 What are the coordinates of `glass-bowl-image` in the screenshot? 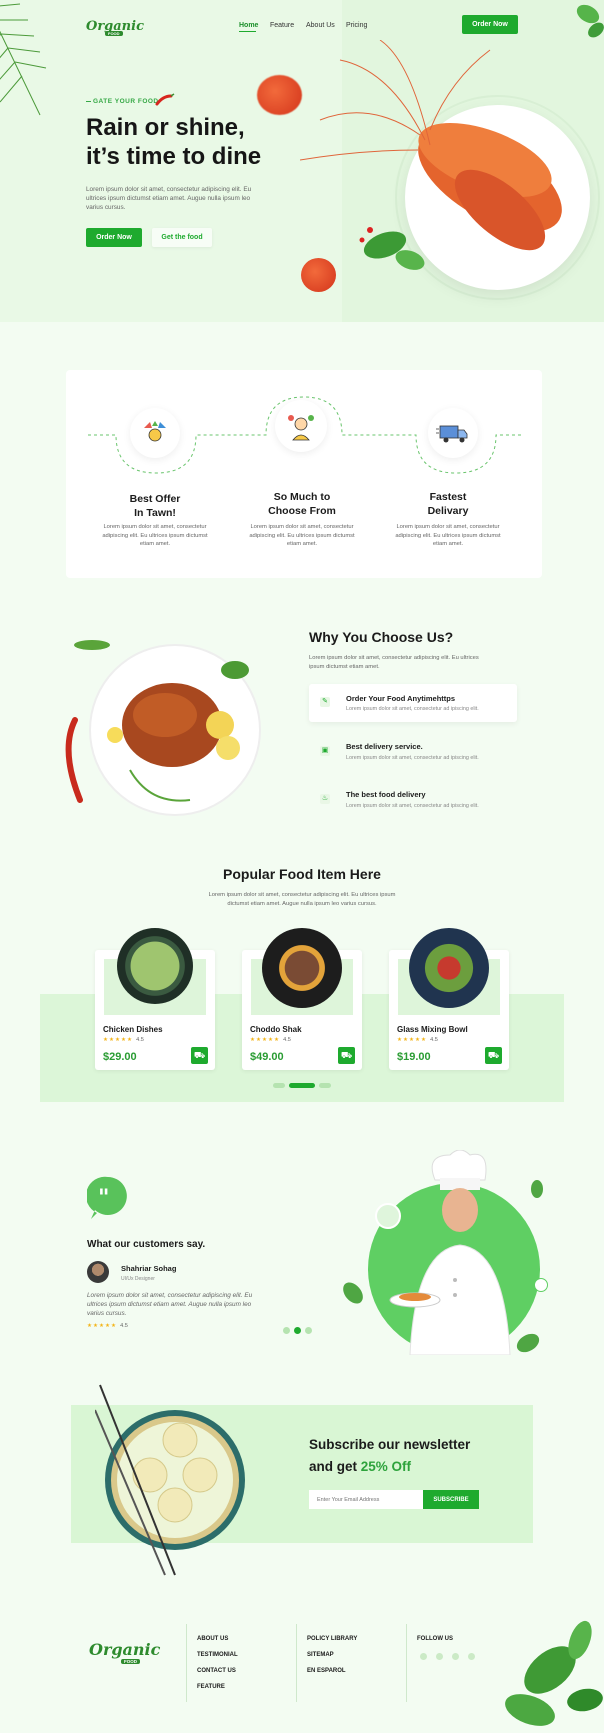 It's located at (449, 968).